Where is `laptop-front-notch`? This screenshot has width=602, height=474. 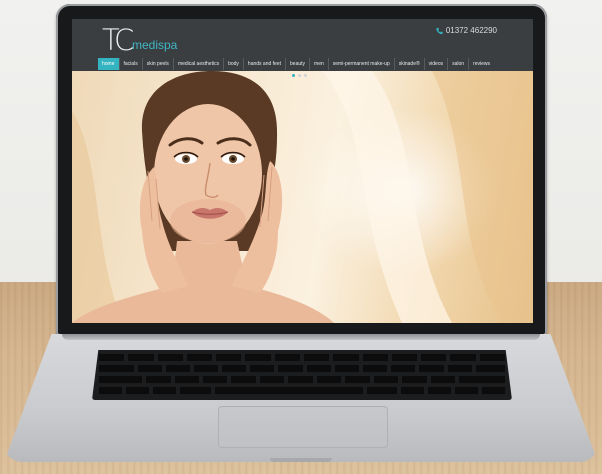
laptop-front-notch is located at coordinates (301, 460).